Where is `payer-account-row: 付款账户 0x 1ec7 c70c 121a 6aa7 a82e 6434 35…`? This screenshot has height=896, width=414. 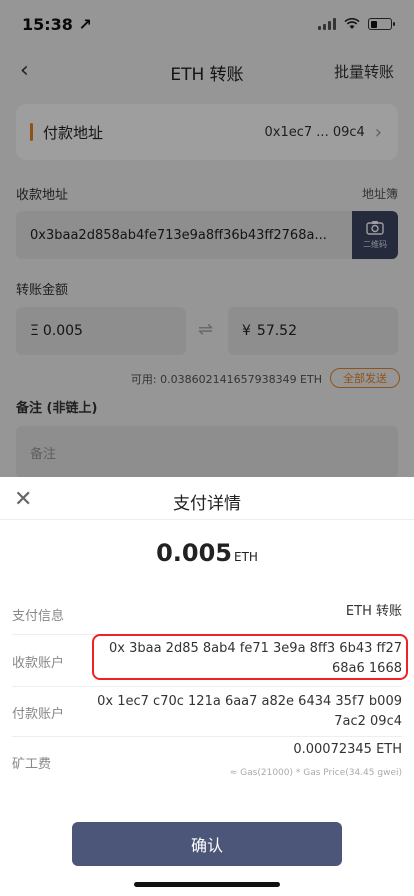 payer-account-row: 付款账户 0x 1ec7 c70c 121a 6aa7 a82e 6434 35… is located at coordinates (207, 712).